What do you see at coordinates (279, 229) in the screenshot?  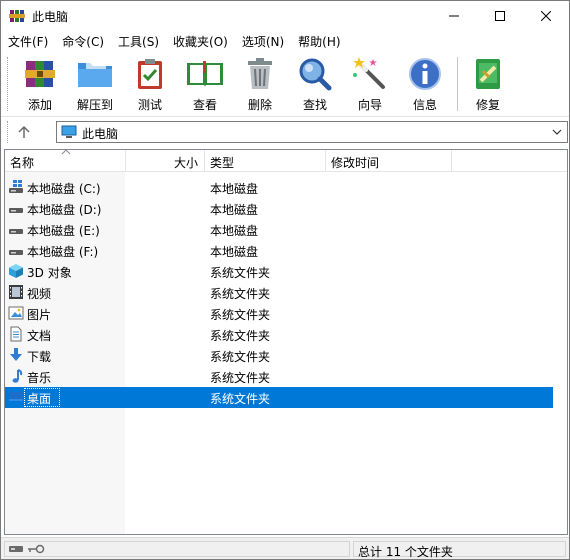 I see `list-item: 本地磁盘 (E:) 本地磁盘` at bounding box center [279, 229].